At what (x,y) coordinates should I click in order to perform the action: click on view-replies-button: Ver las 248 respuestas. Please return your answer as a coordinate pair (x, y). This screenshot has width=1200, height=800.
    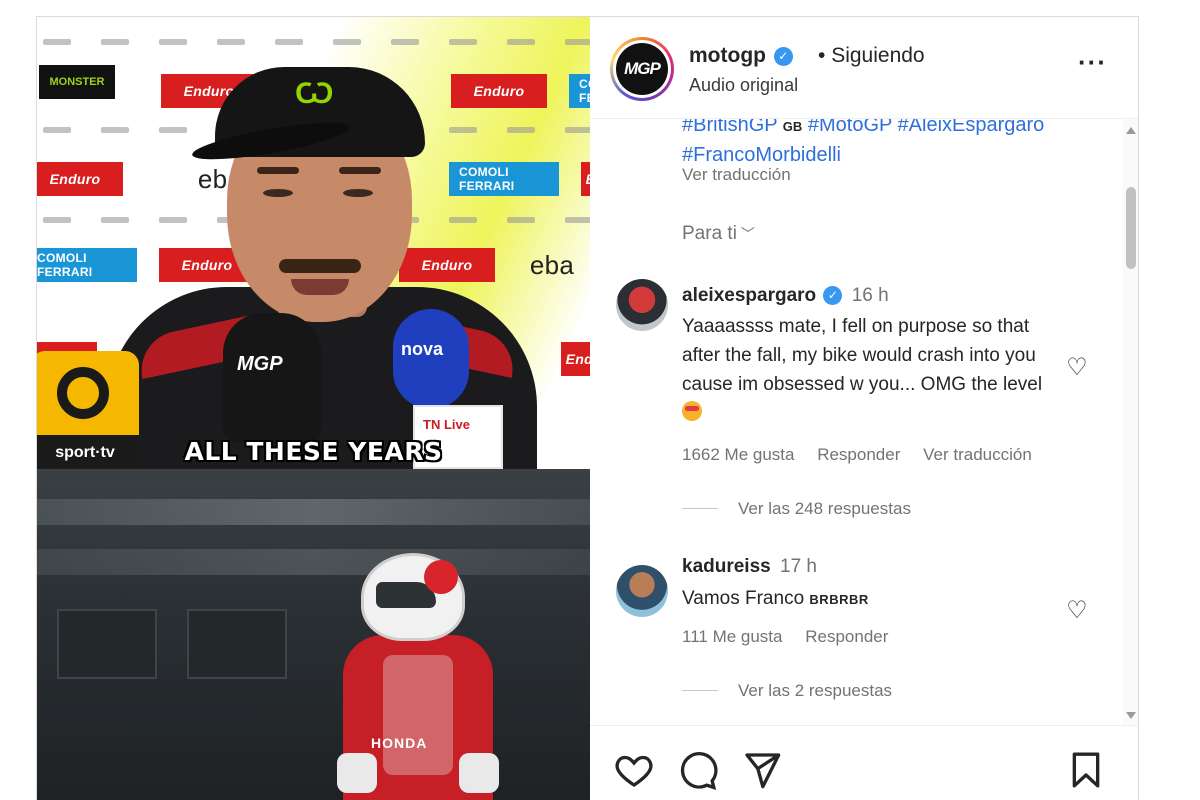
    Looking at the image, I should click on (796, 509).